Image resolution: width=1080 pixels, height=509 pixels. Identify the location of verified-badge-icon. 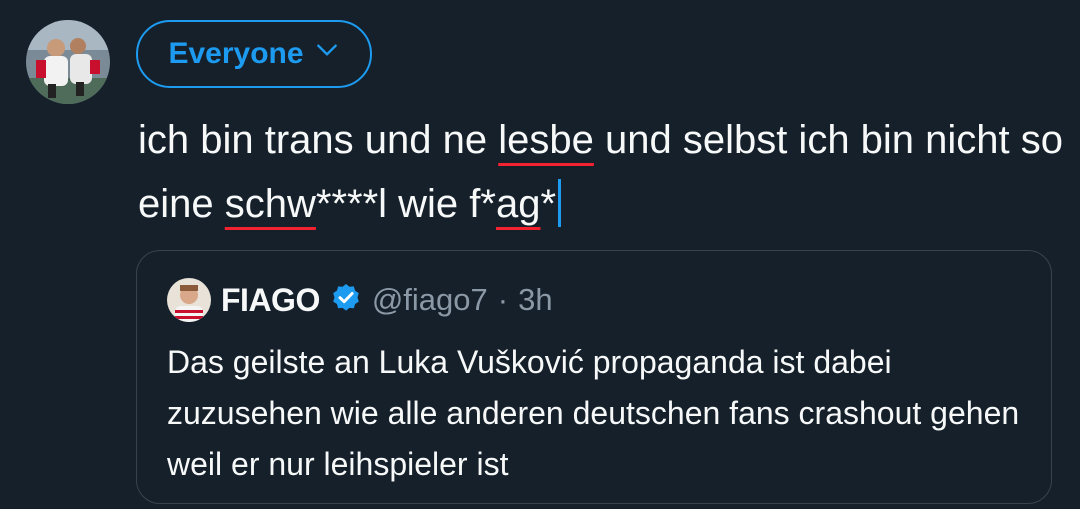
(346, 300).